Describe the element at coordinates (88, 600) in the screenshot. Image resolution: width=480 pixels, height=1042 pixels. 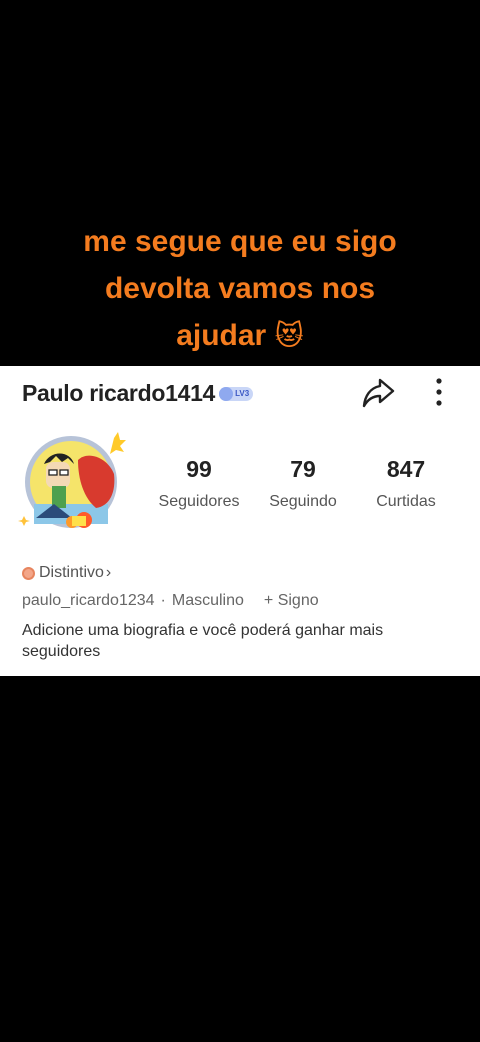
I see `profile-handle: paulo_ricardo1234` at that location.